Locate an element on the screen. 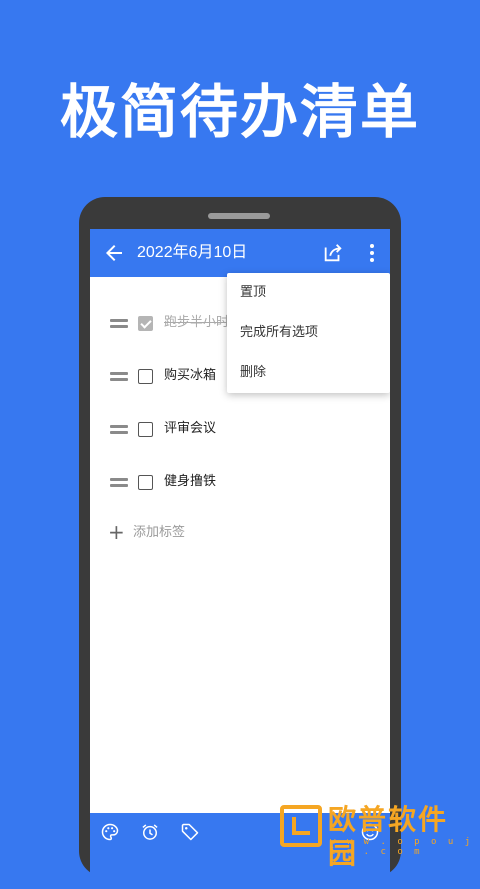 The image size is (480, 889). todo-label: 评审会议 is located at coordinates (190, 428).